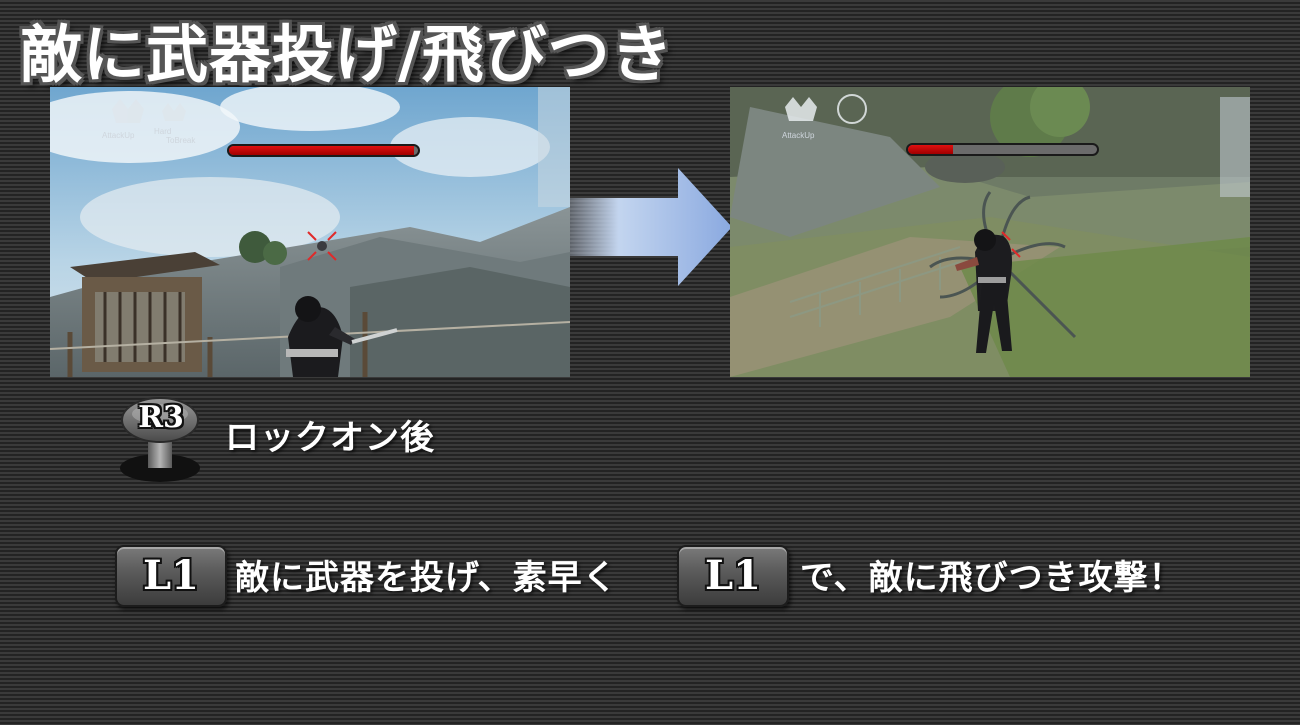  I want to click on throw-instruction: 敵に武器を投げ、素早く, so click(426, 578).